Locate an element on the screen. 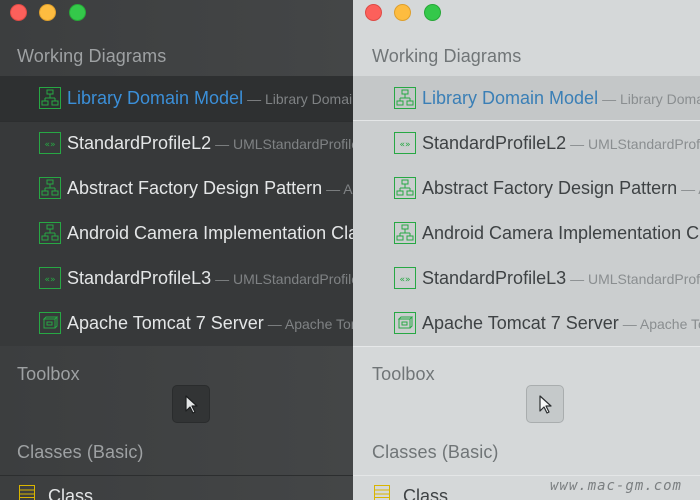  section-divider is located at coordinates (526, 346).